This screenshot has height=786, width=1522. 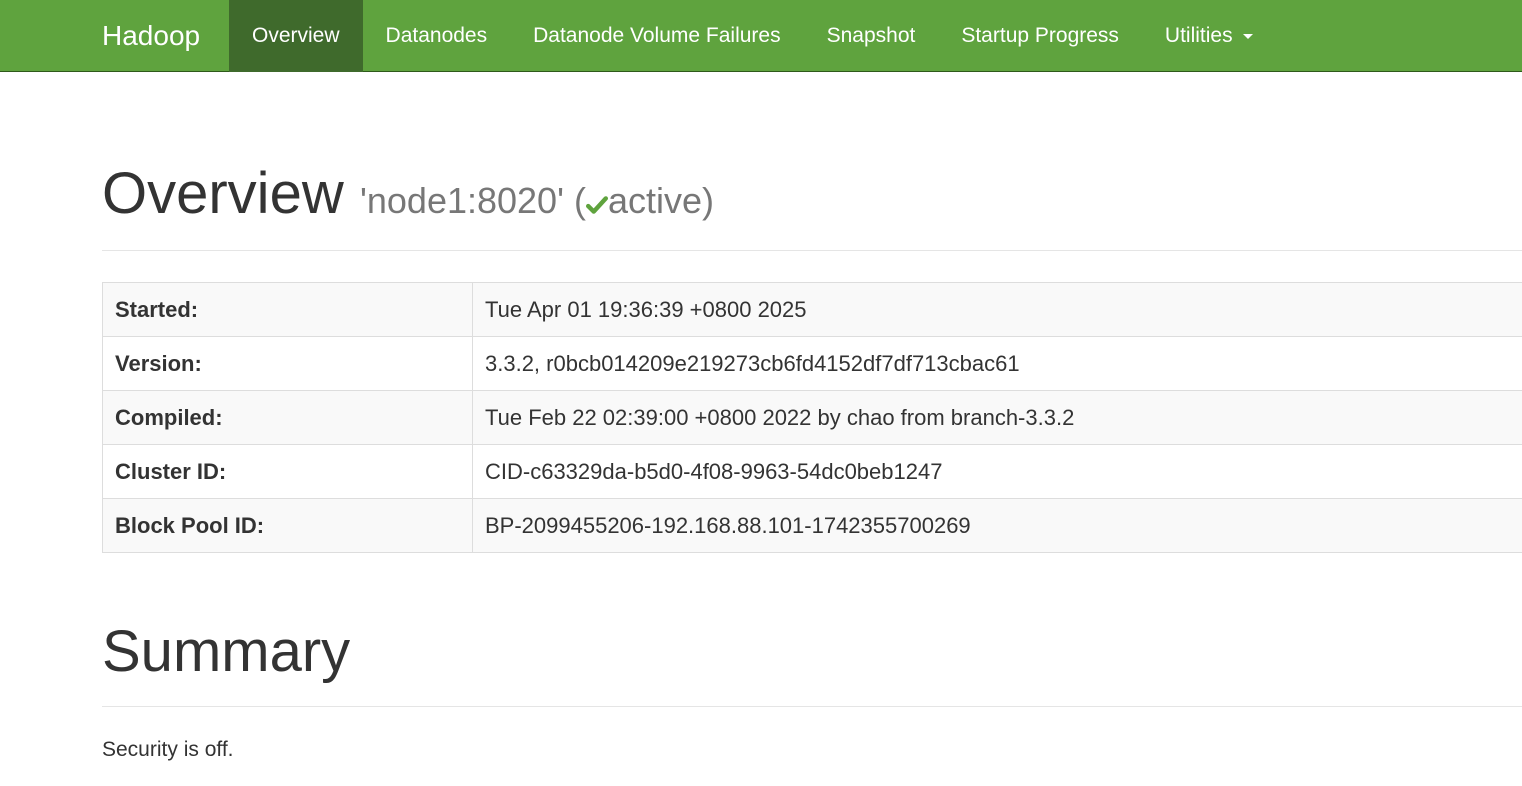 I want to click on namenode-address: 'node1:8020', so click(x=462, y=200).